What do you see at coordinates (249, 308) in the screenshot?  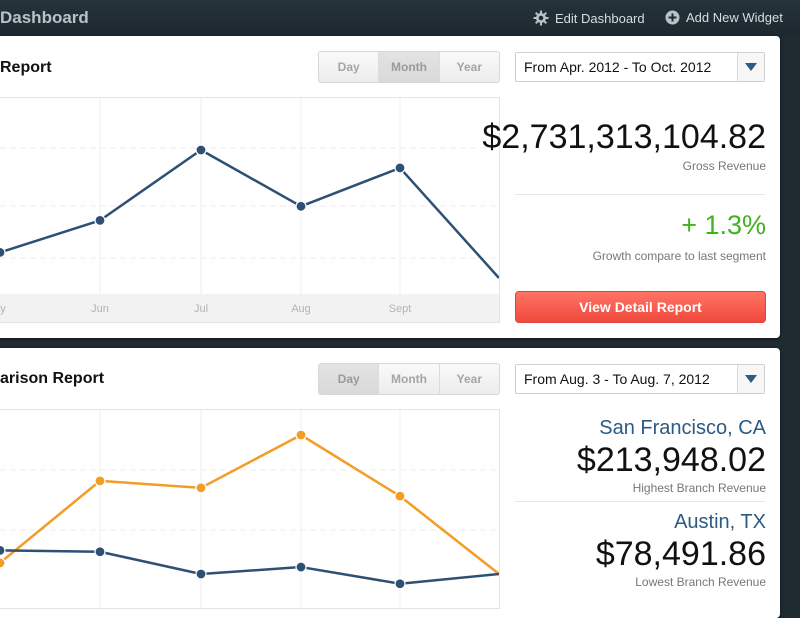 I see `x-axis-band` at bounding box center [249, 308].